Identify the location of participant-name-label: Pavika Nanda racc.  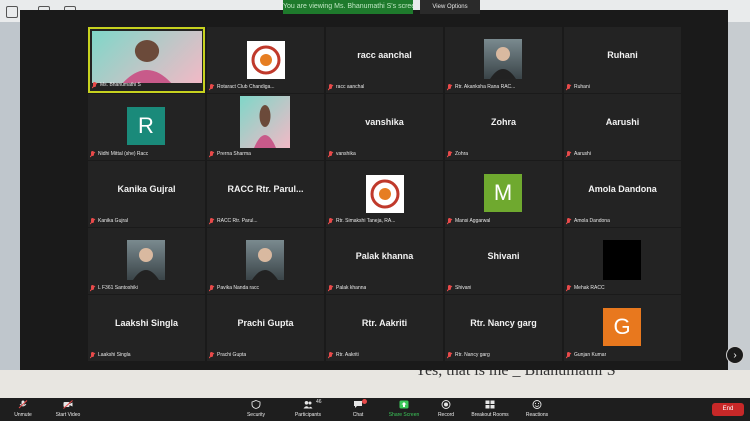
(234, 288).